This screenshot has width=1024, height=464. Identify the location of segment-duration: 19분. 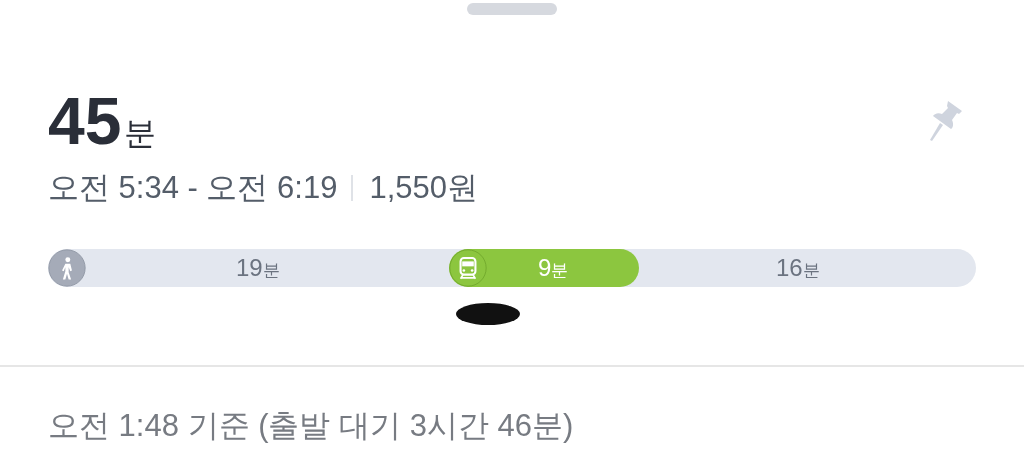
(258, 268).